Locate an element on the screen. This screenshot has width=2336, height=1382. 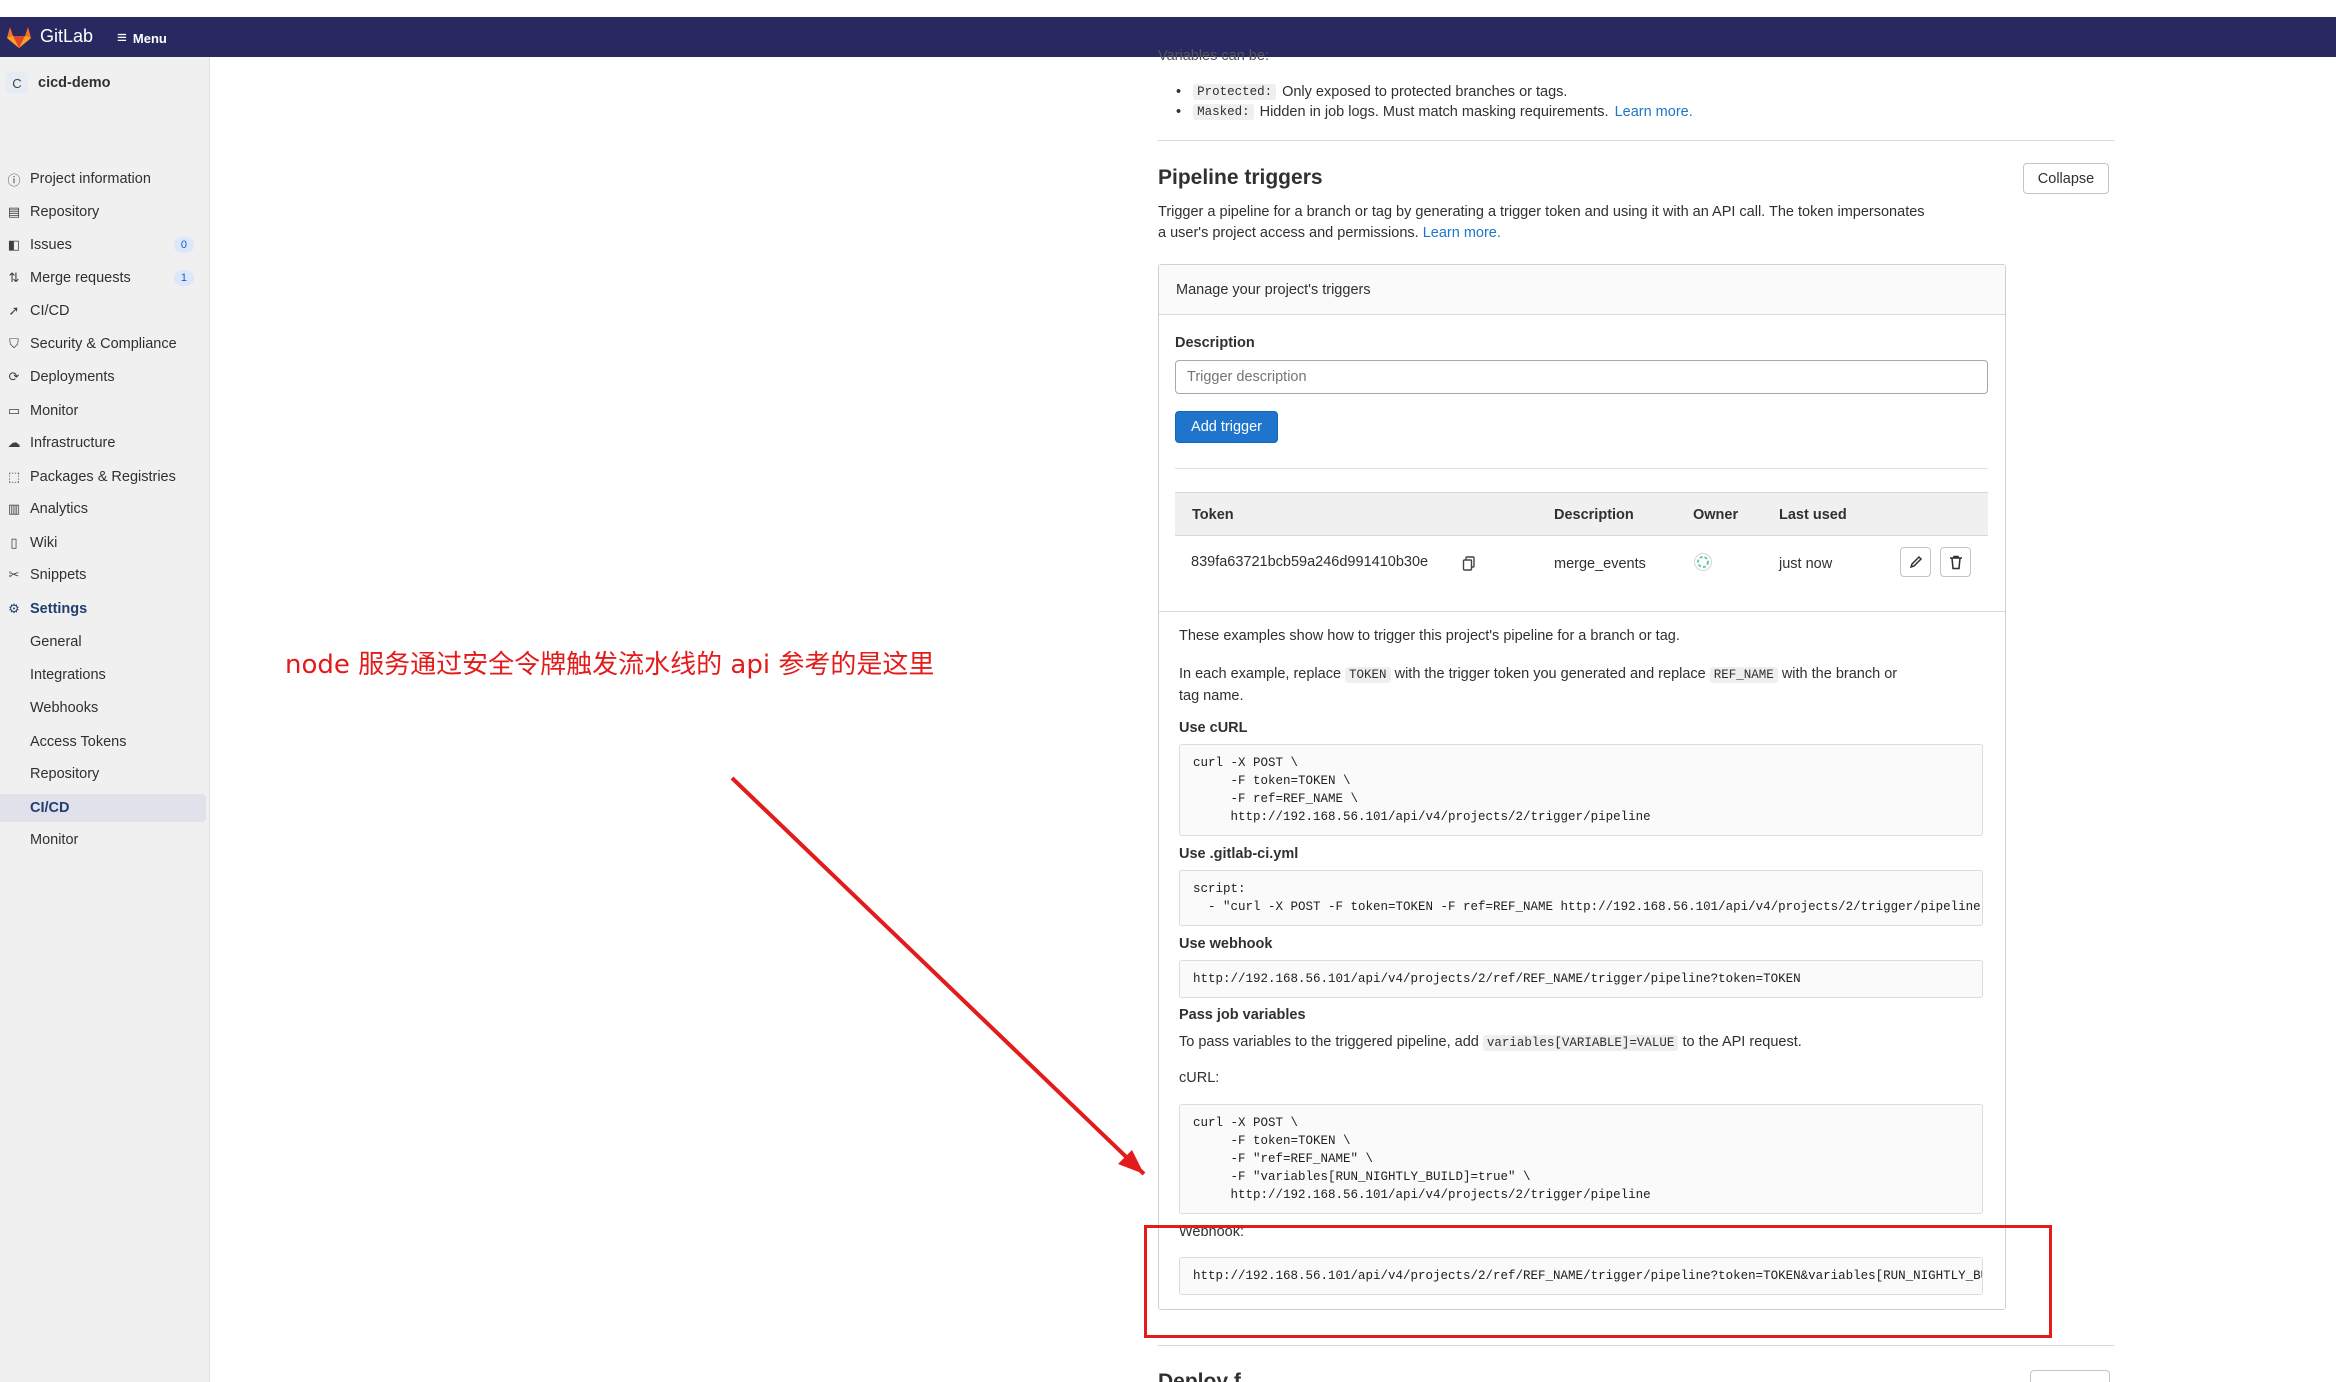
issues-icon: ◧ is located at coordinates (14, 244).